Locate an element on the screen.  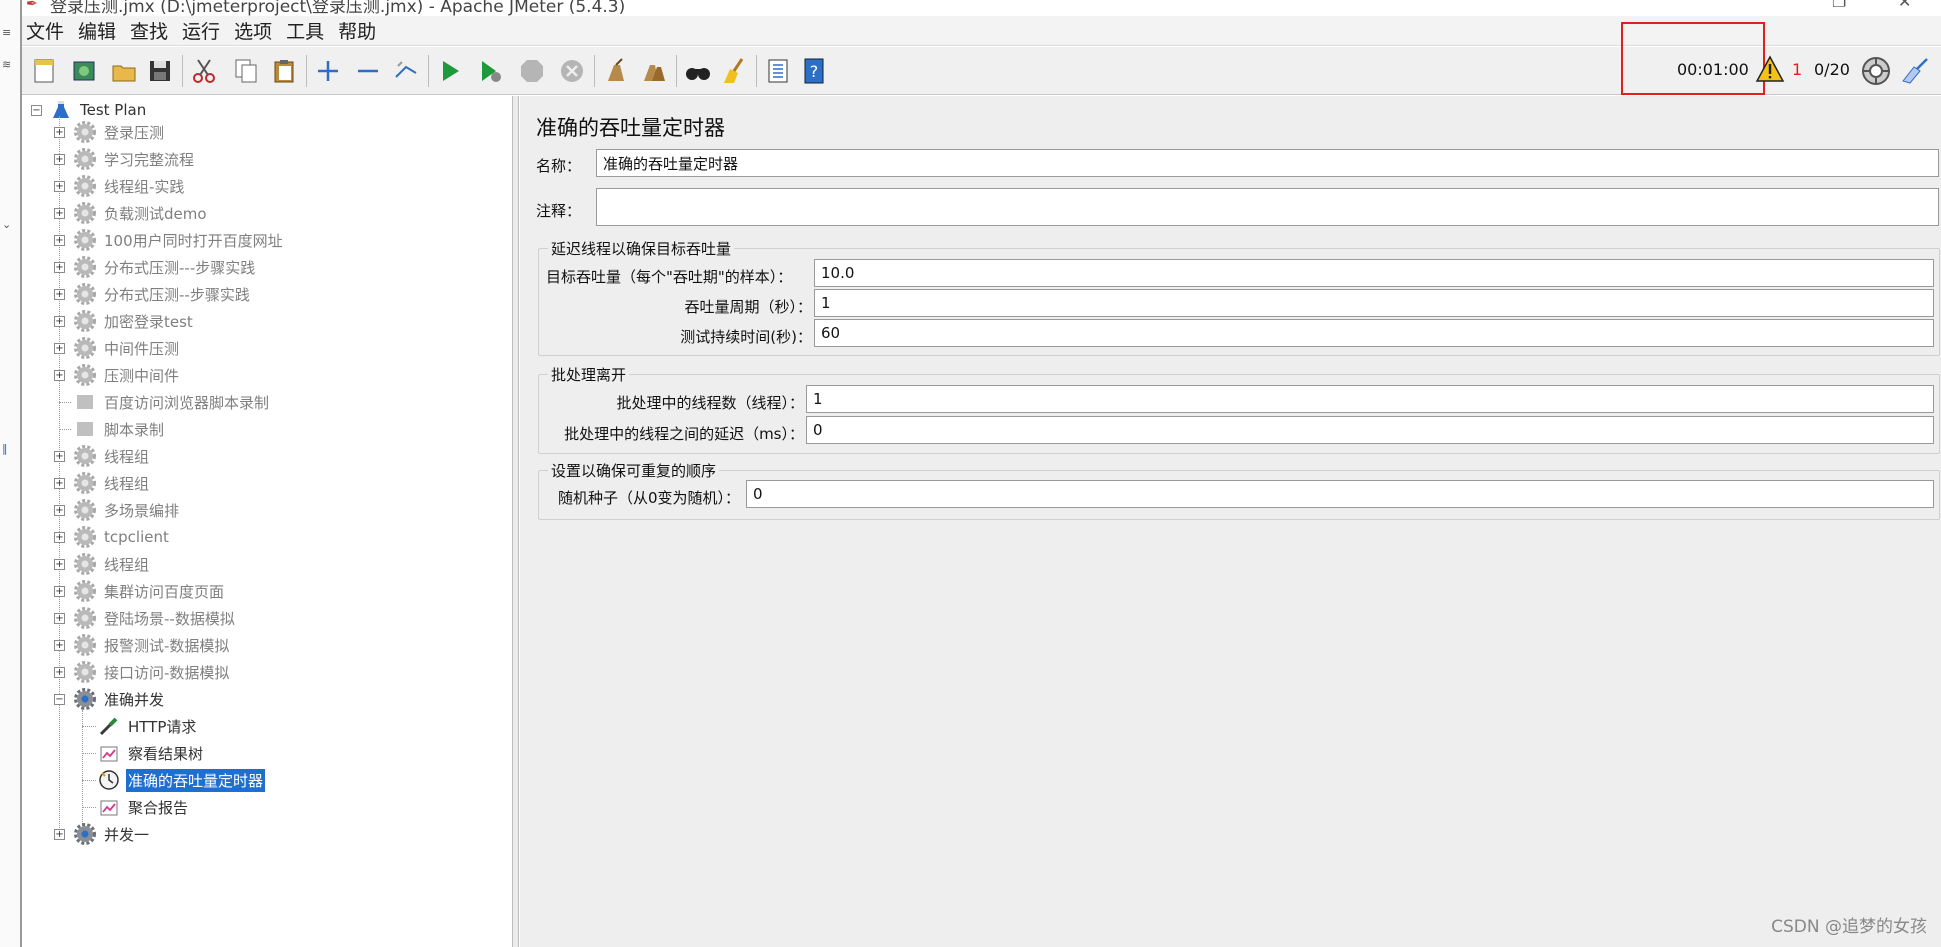
clear-icon is located at coordinates (616, 71).